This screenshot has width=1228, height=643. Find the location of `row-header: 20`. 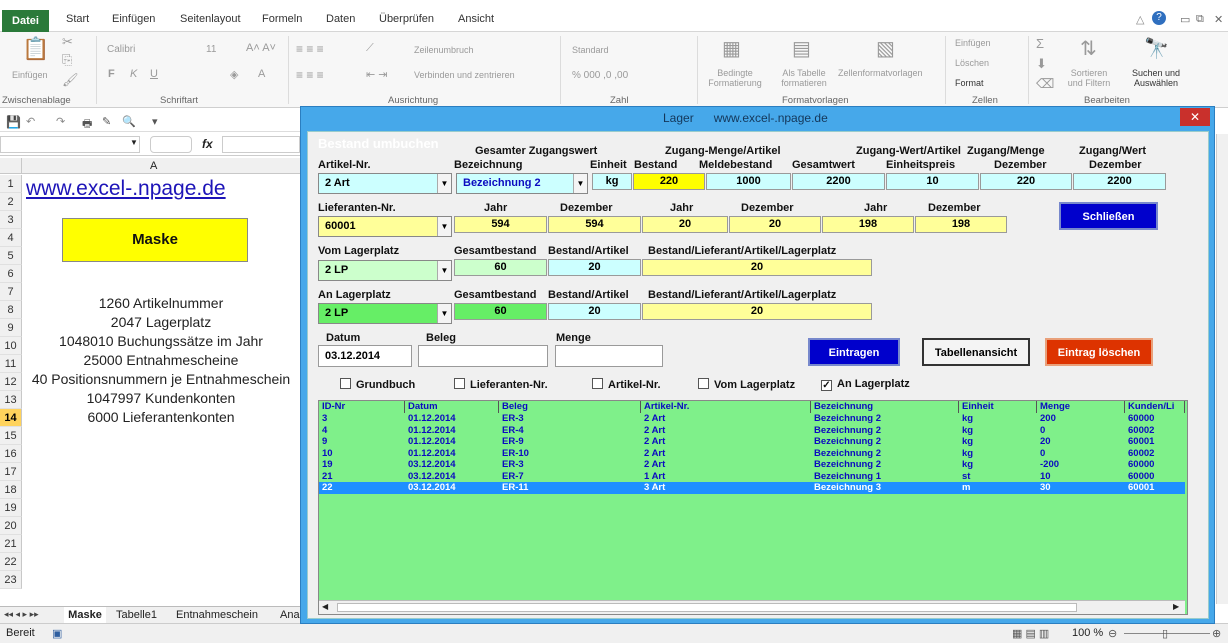

row-header: 20 is located at coordinates (11, 526).